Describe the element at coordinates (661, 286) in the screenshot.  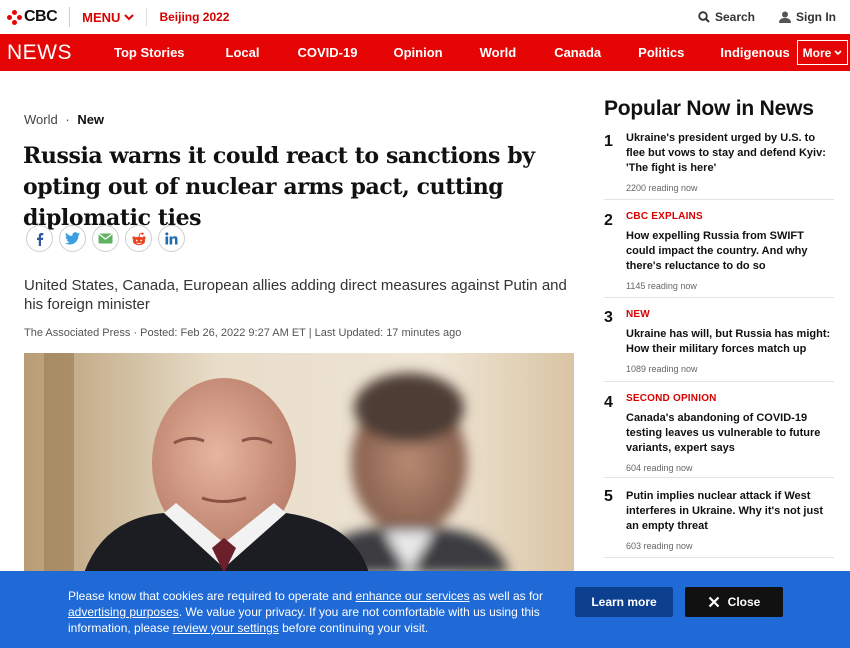
I see `popular-reads: 1145 reading now` at that location.